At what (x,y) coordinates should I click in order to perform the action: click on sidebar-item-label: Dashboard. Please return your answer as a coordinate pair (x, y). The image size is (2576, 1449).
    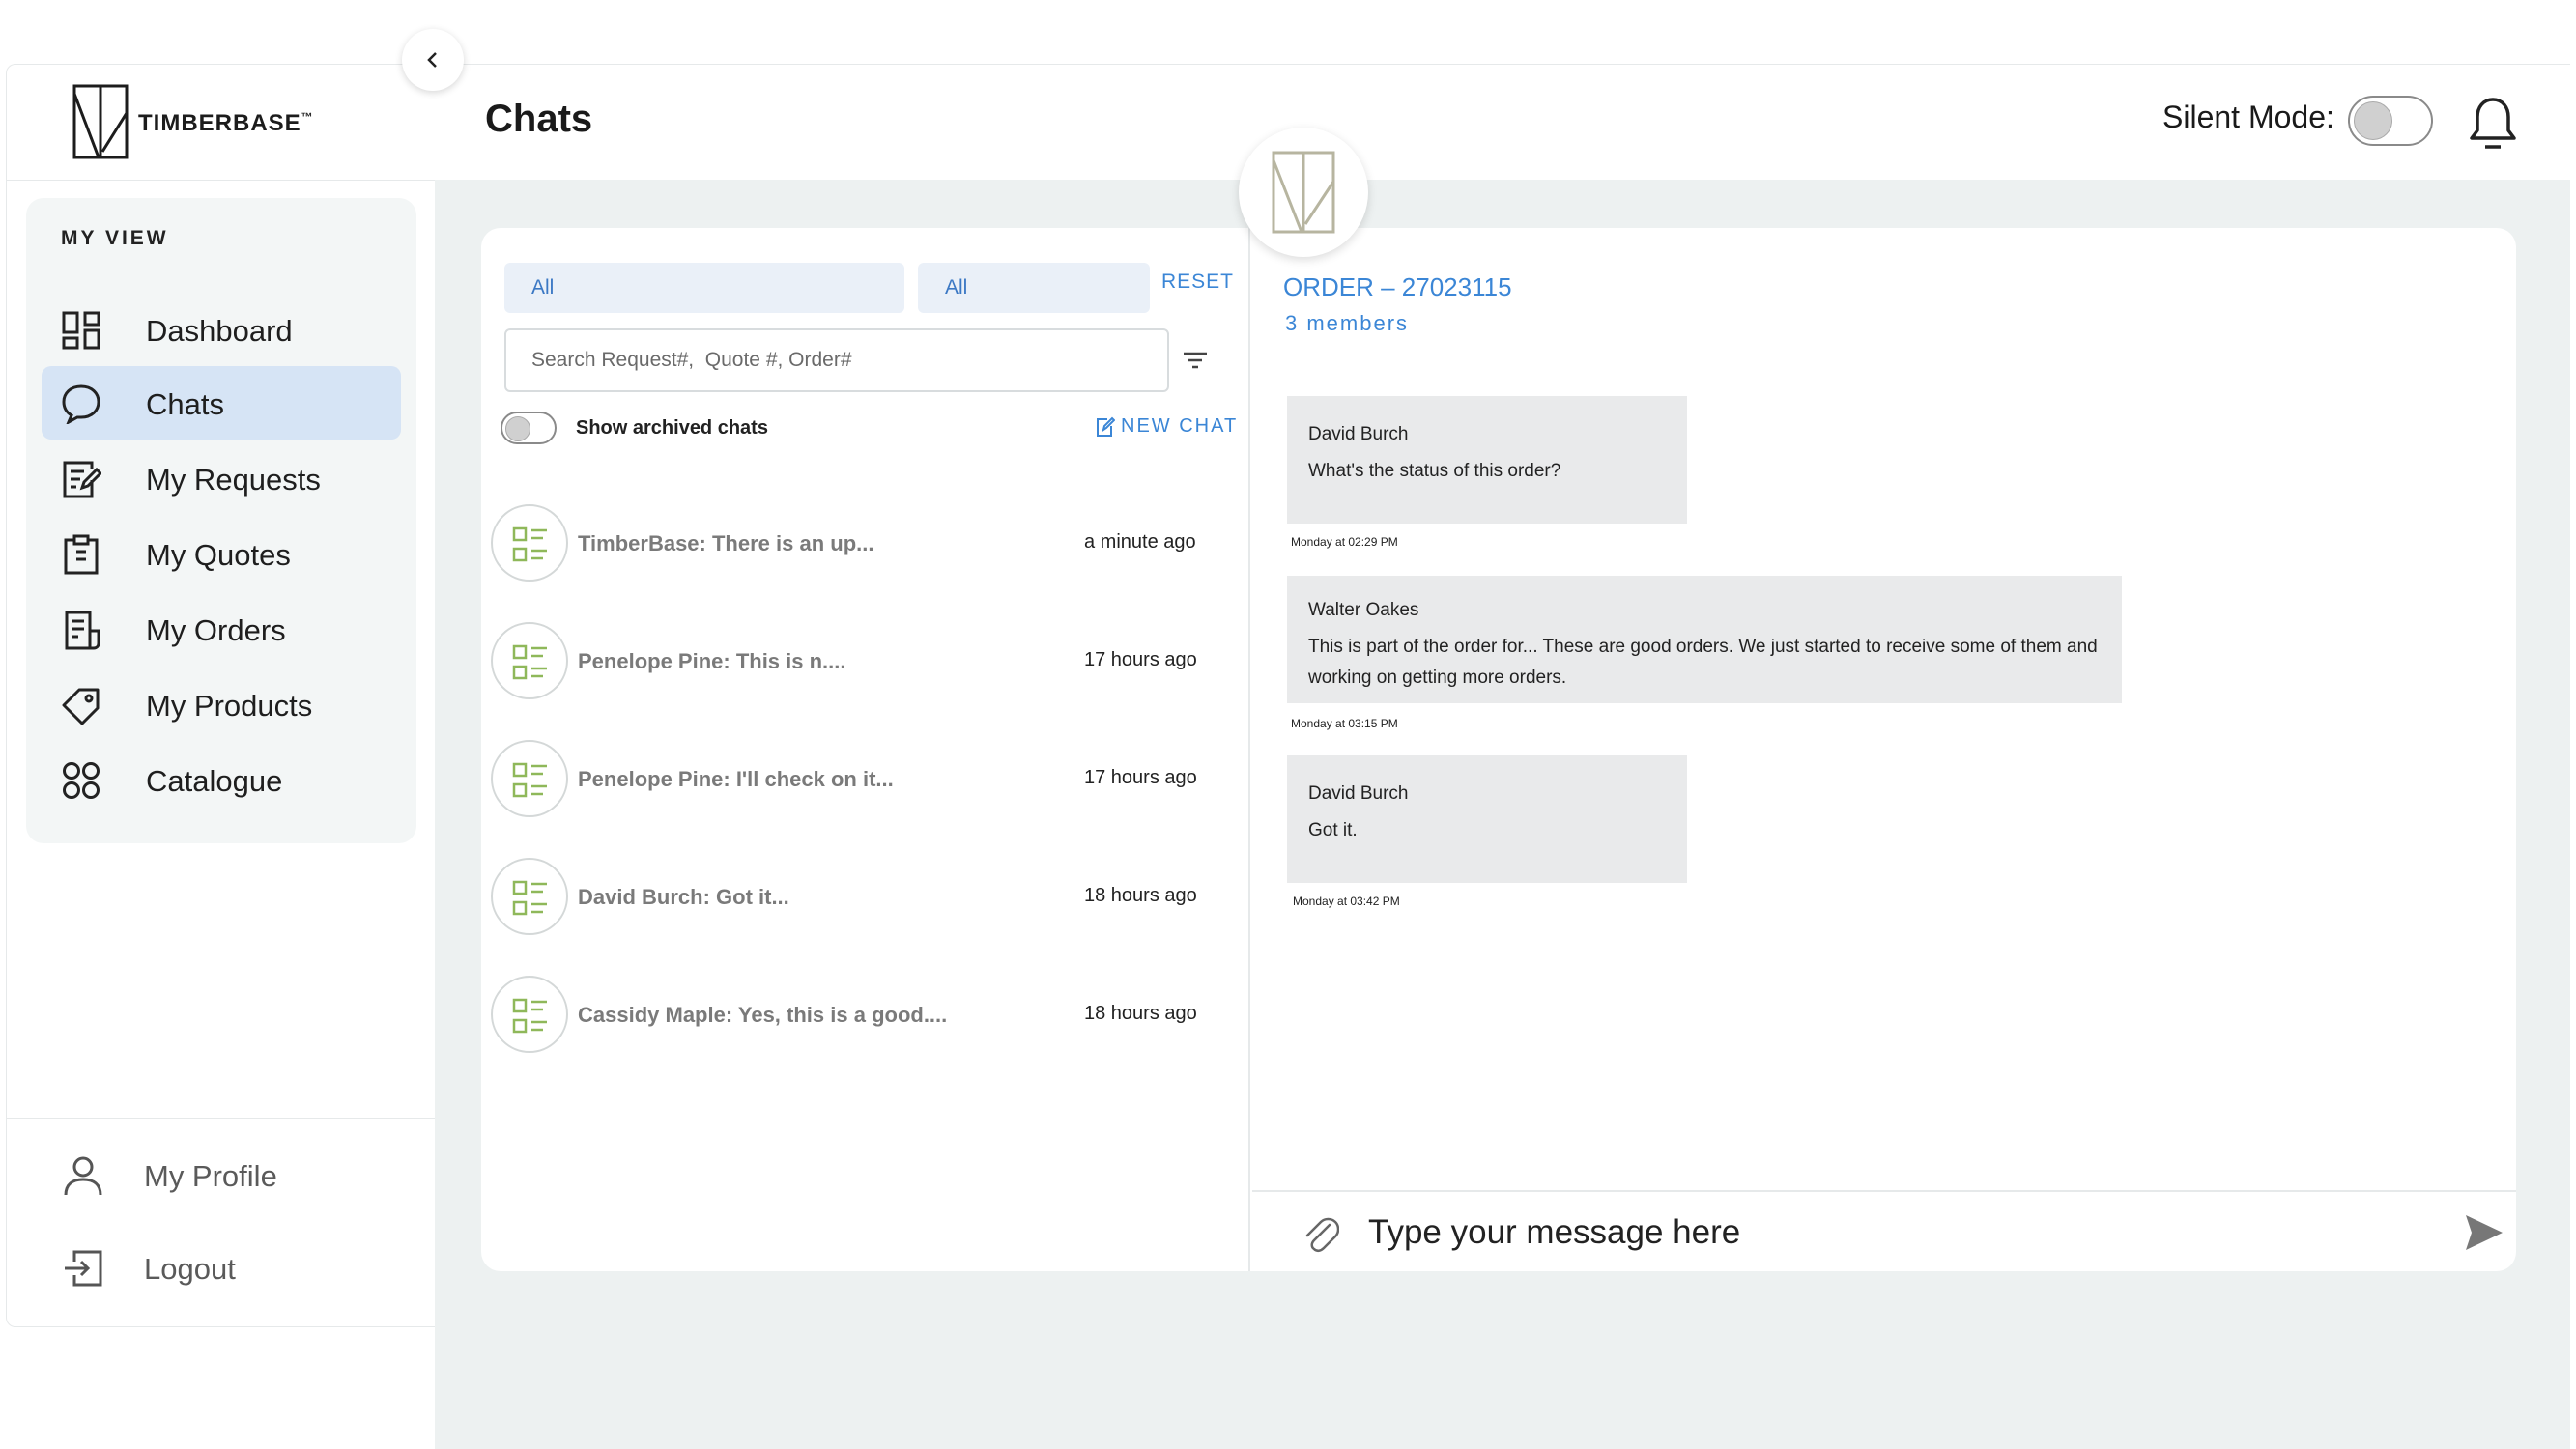
    Looking at the image, I should click on (220, 331).